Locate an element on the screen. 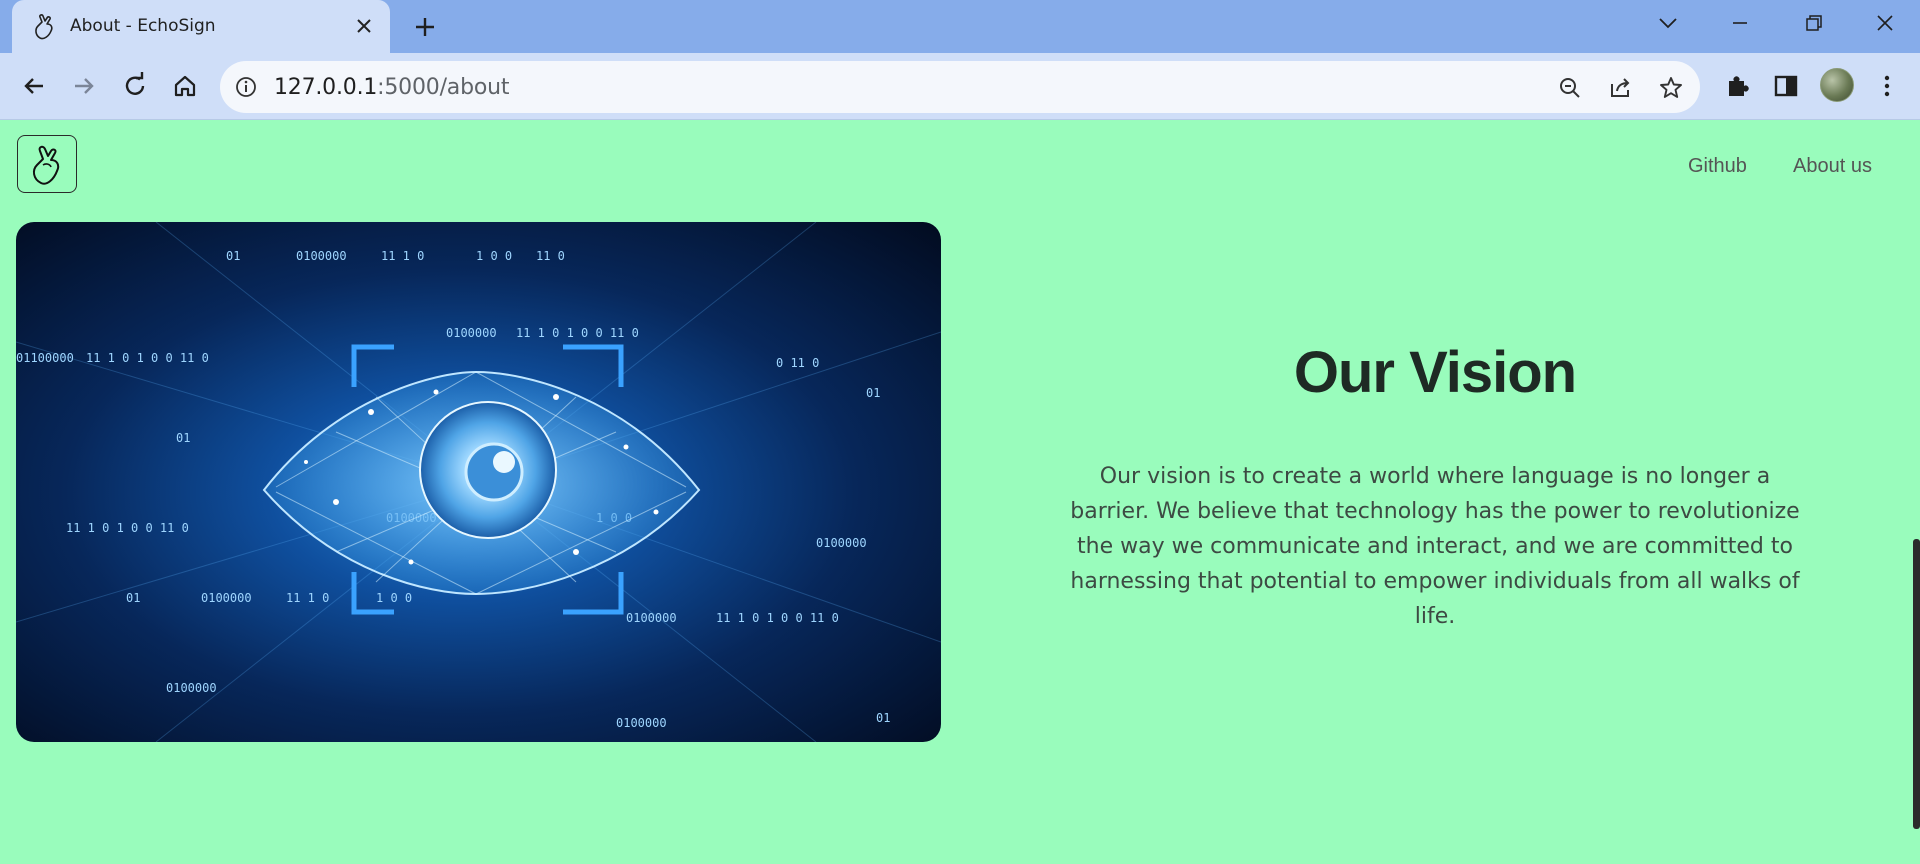 This screenshot has width=1920, height=864. browser-tab-active: About - EchoSign is located at coordinates (201, 26).